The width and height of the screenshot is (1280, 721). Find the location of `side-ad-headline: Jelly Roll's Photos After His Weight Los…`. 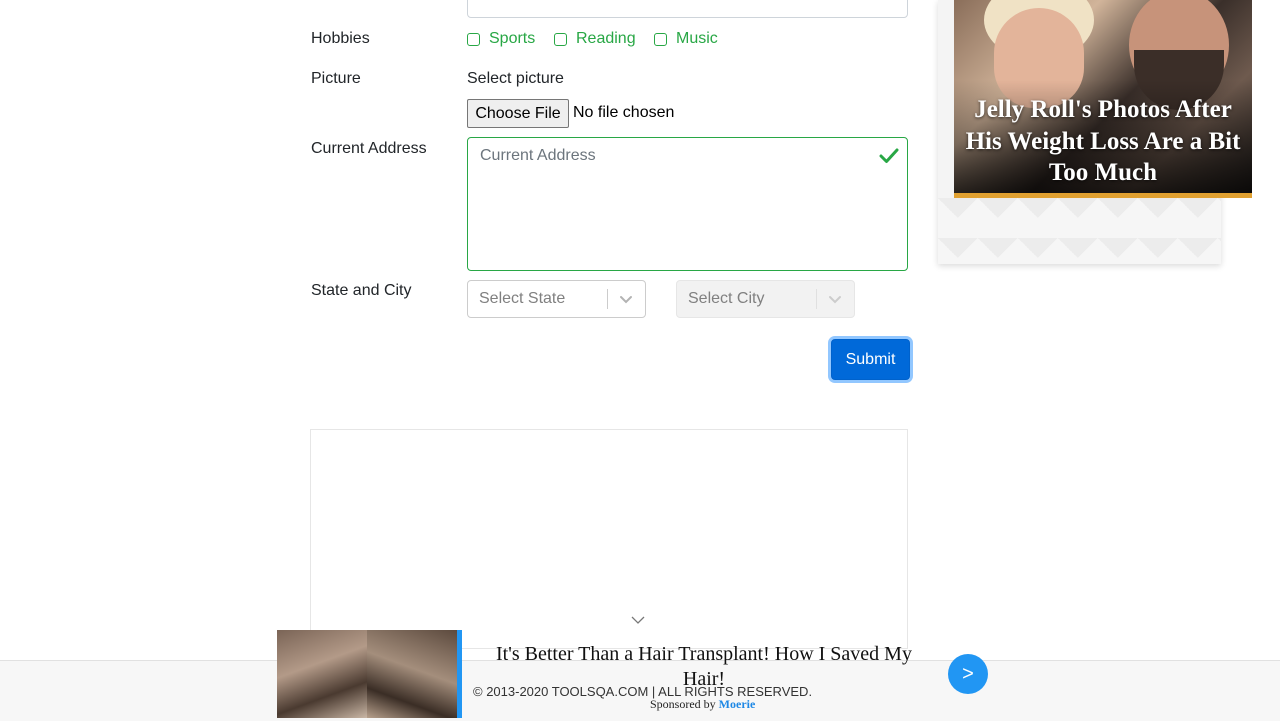

side-ad-headline: Jelly Roll's Photos After His Weight Los… is located at coordinates (1103, 141).